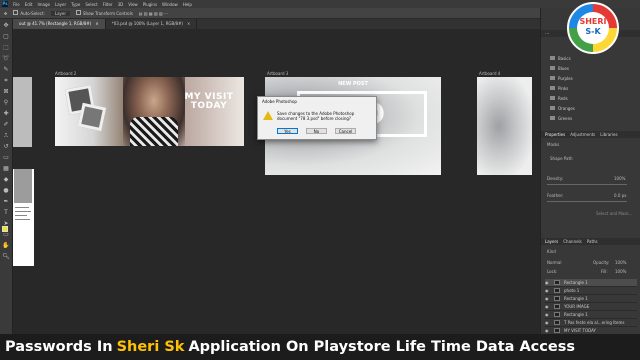  I want to click on menu-file: File, so click(16, 4).